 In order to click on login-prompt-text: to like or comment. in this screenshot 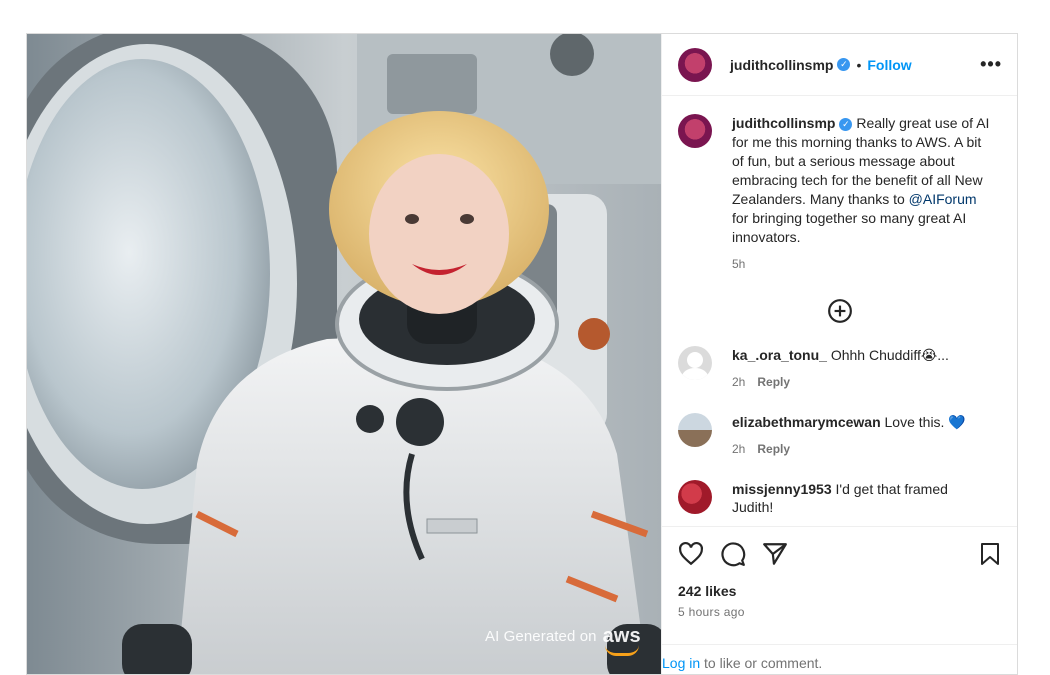, I will do `click(761, 663)`.